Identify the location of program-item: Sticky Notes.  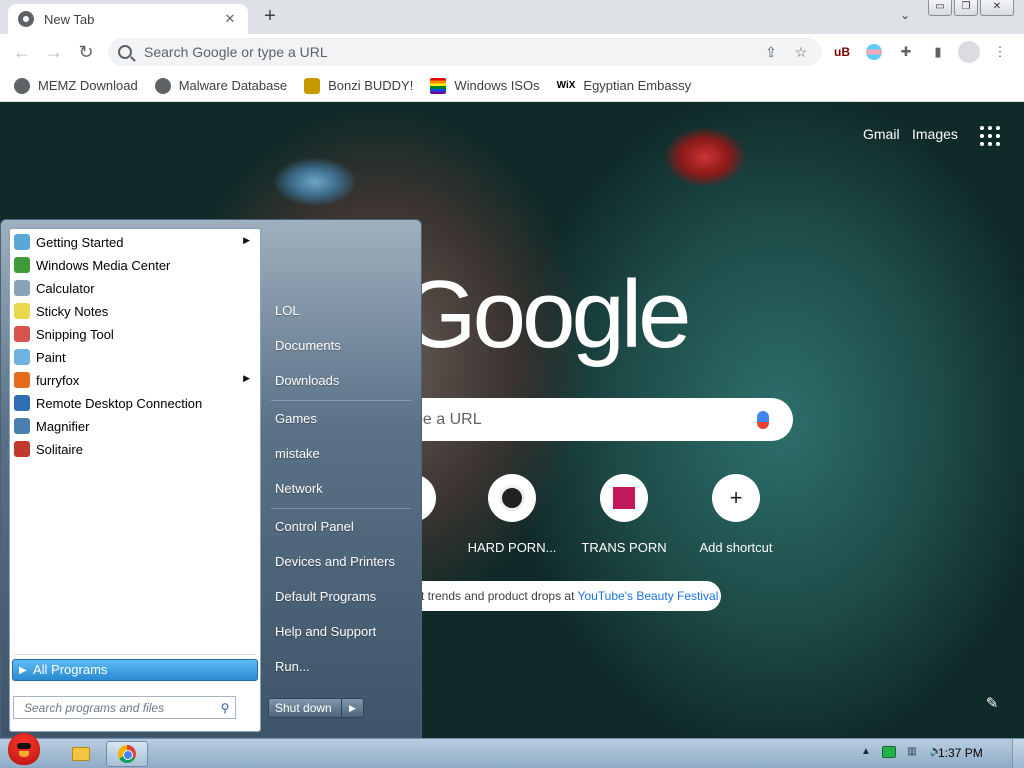
(135, 311).